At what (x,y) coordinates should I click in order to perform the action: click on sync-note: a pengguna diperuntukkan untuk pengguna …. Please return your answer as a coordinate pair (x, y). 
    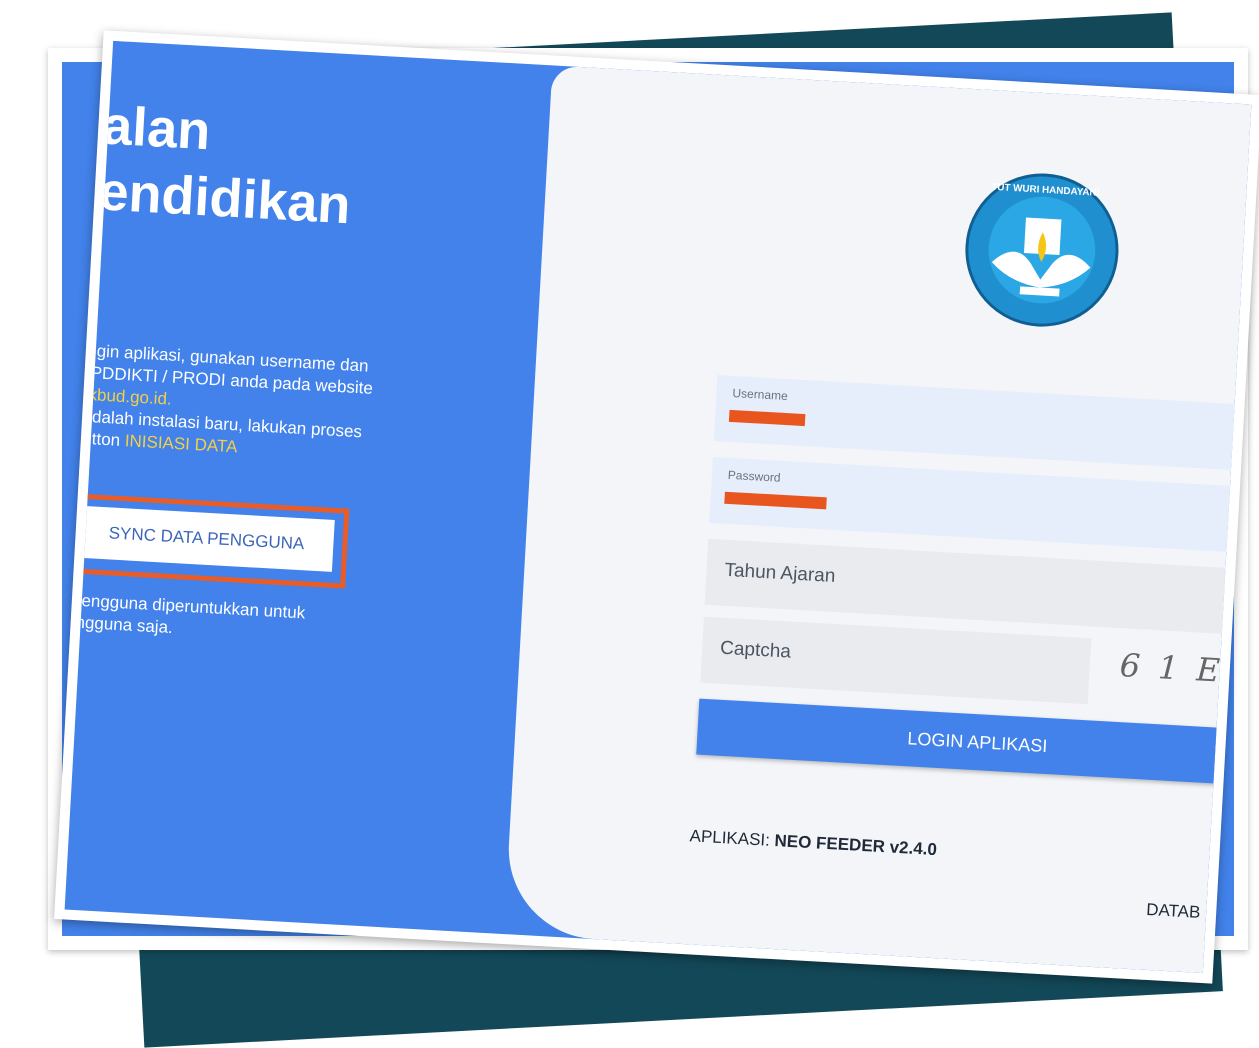
    Looking at the image, I should click on (226, 620).